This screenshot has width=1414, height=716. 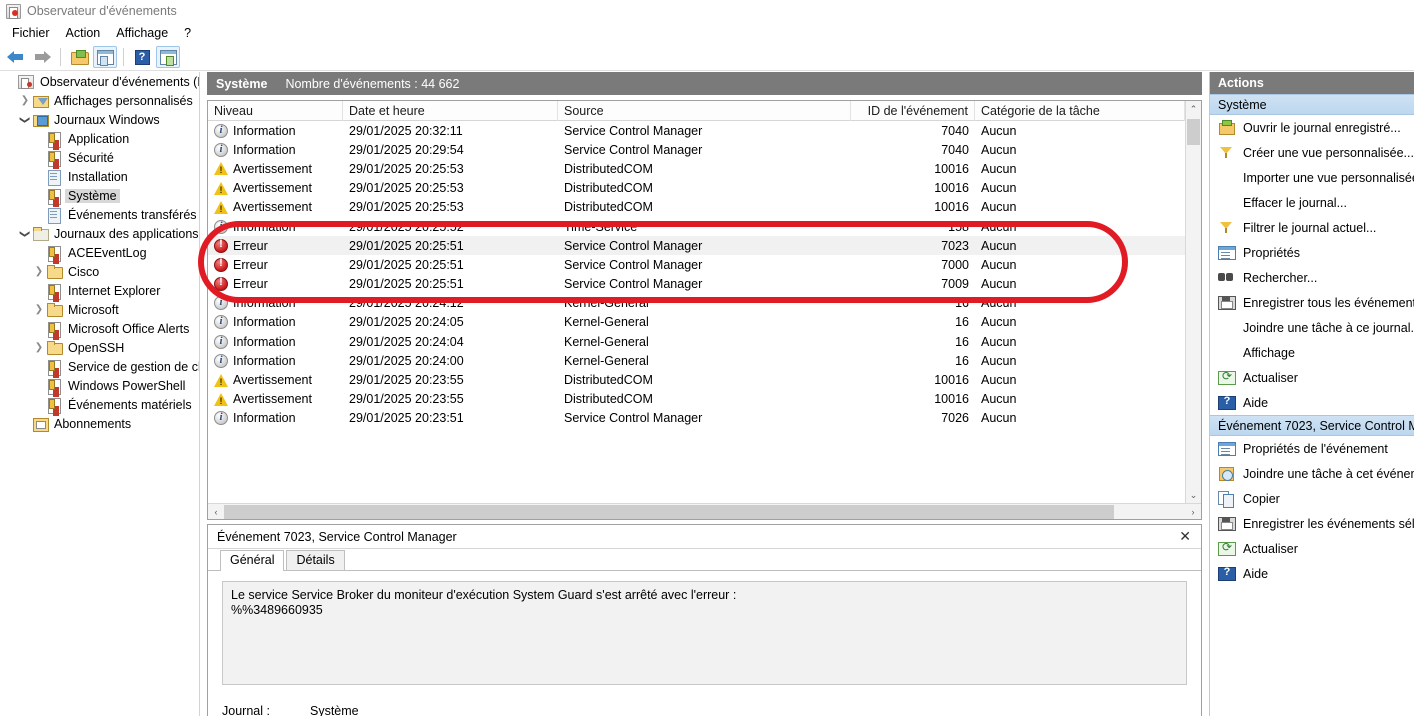 What do you see at coordinates (142, 33) in the screenshot?
I see `menu-item-affichage: Affichage` at bounding box center [142, 33].